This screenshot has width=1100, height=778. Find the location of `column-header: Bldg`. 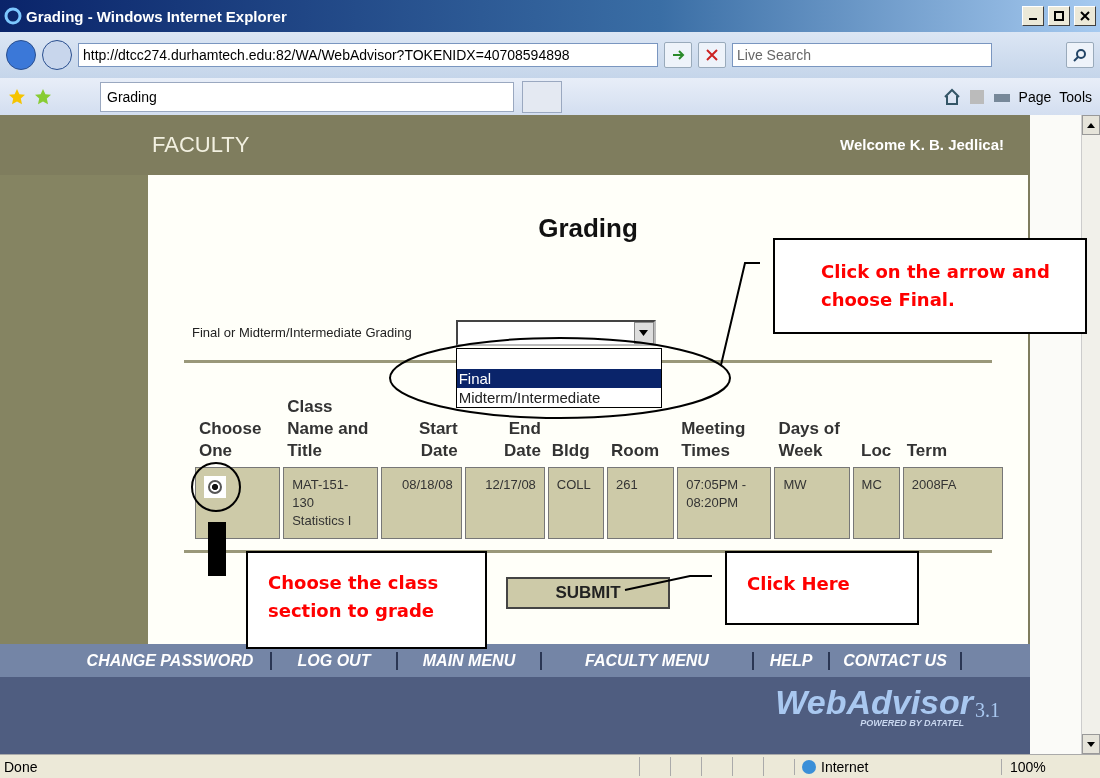

column-header: Bldg is located at coordinates (570, 450).